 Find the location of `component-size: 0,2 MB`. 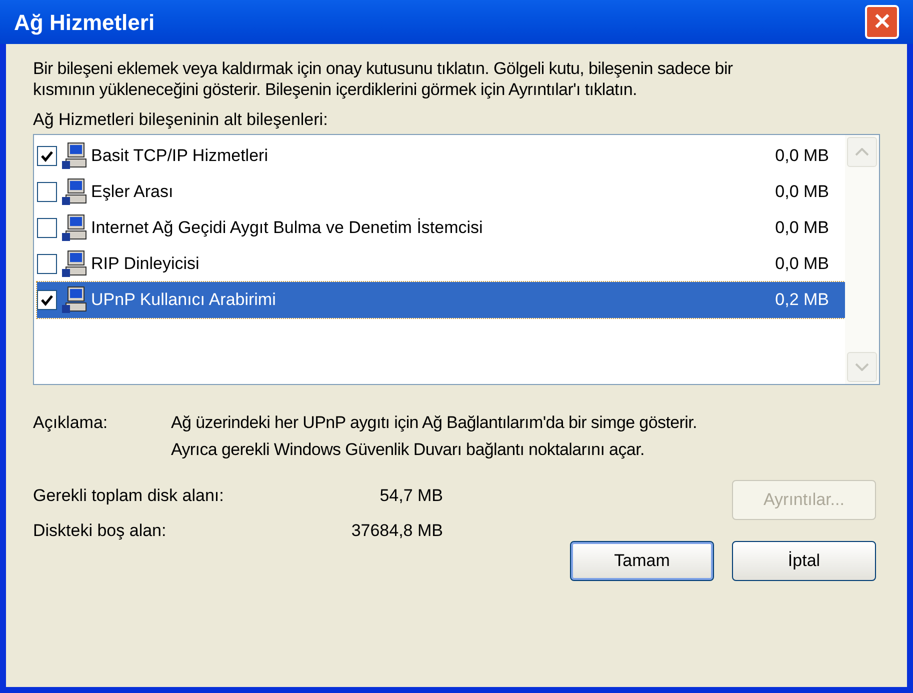

component-size: 0,2 MB is located at coordinates (802, 300).